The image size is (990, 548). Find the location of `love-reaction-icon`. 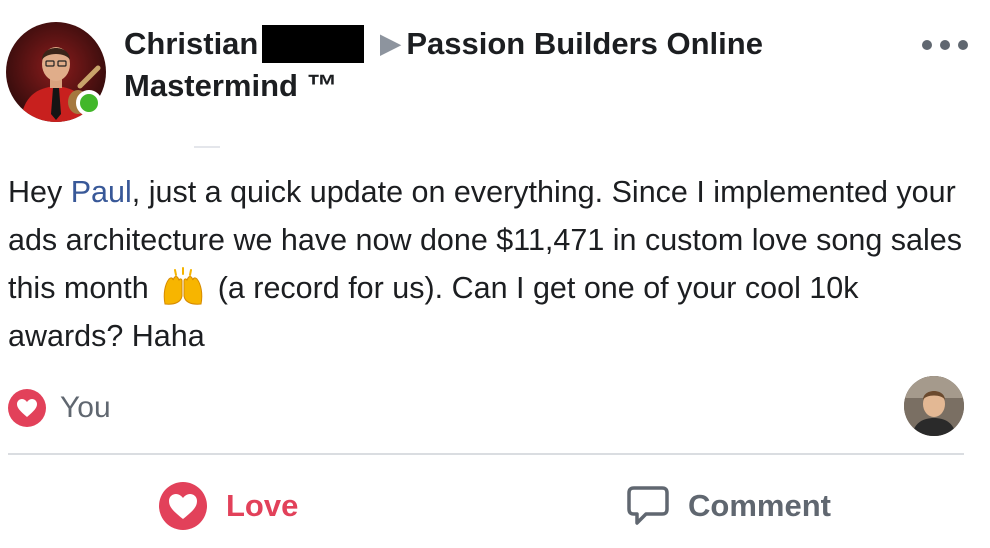

love-reaction-icon is located at coordinates (27, 408).